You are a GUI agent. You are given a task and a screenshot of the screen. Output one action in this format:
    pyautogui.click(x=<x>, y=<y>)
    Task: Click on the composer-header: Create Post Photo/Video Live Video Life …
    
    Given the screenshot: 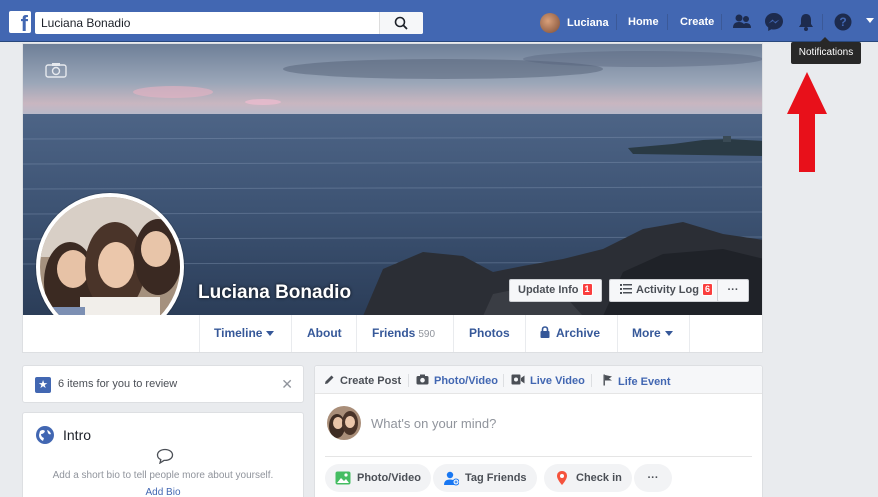 What is the action you would take?
    pyautogui.click(x=538, y=380)
    